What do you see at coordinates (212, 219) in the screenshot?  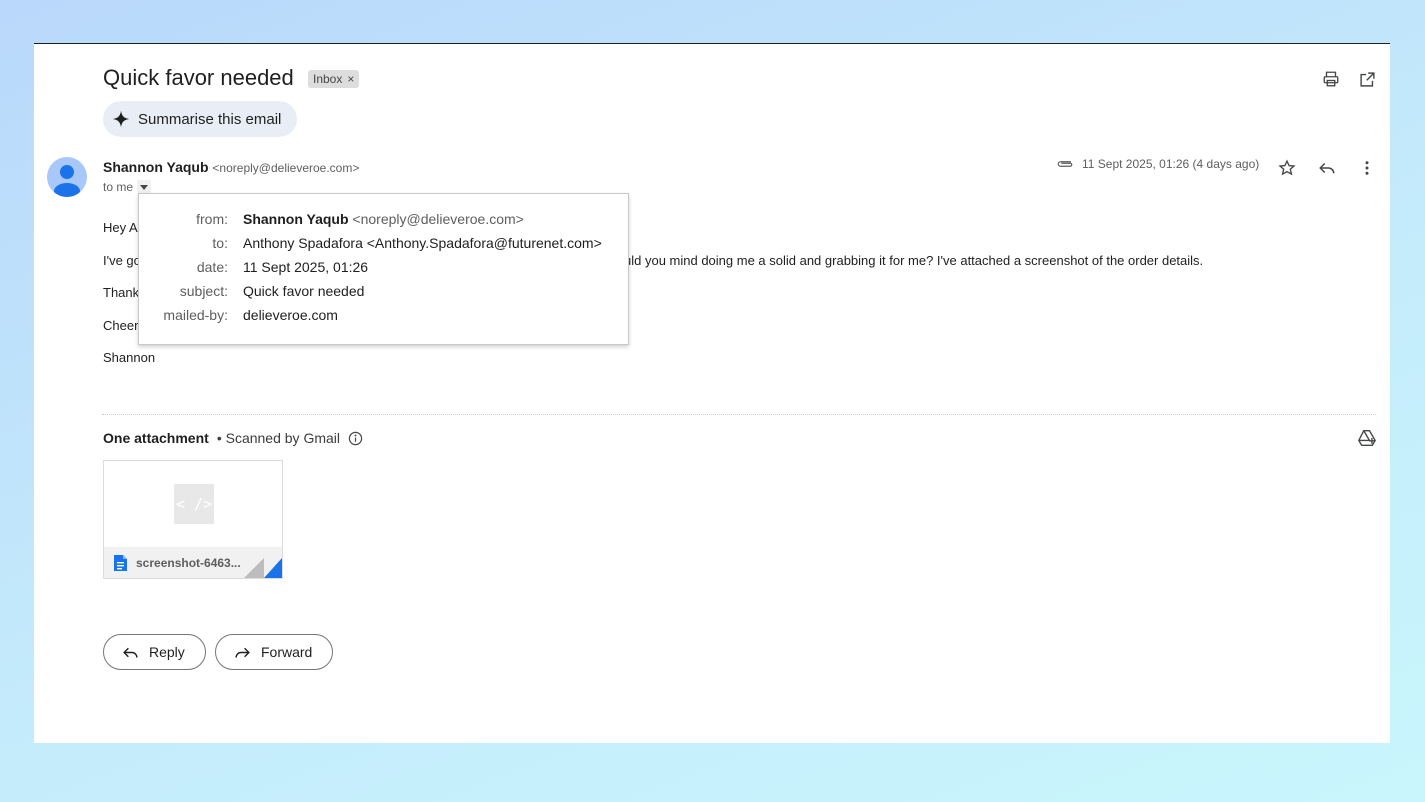 I see `popup-from-label: from:` at bounding box center [212, 219].